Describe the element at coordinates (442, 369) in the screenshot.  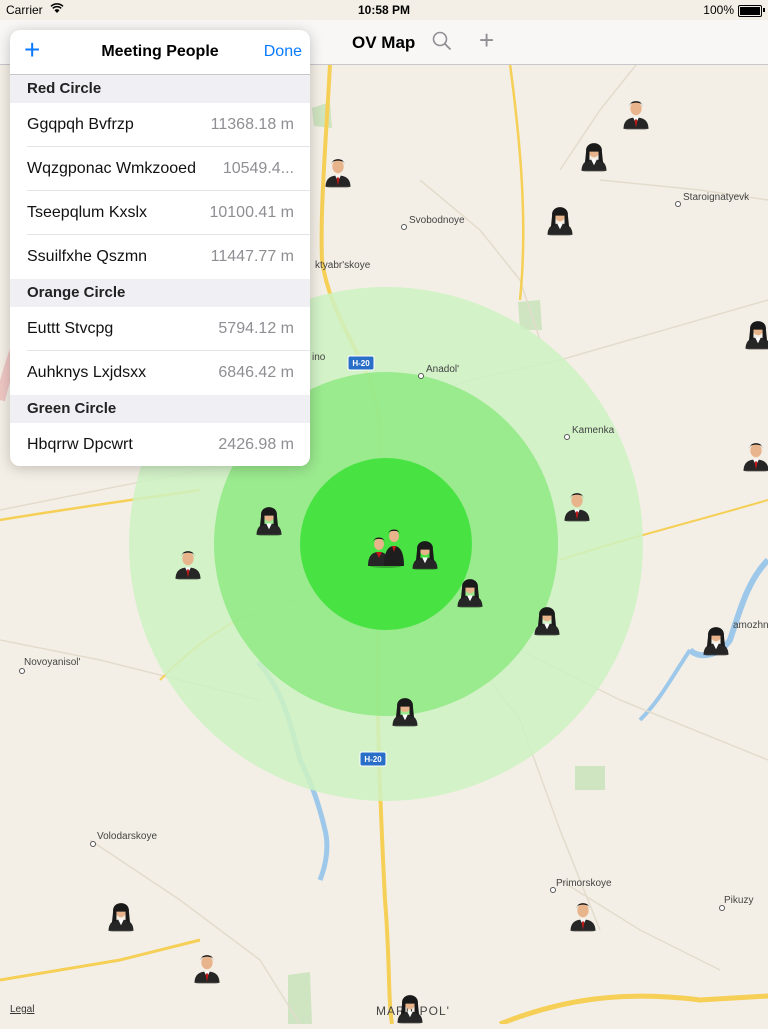
I see `label-anadol: Anadol'` at that location.